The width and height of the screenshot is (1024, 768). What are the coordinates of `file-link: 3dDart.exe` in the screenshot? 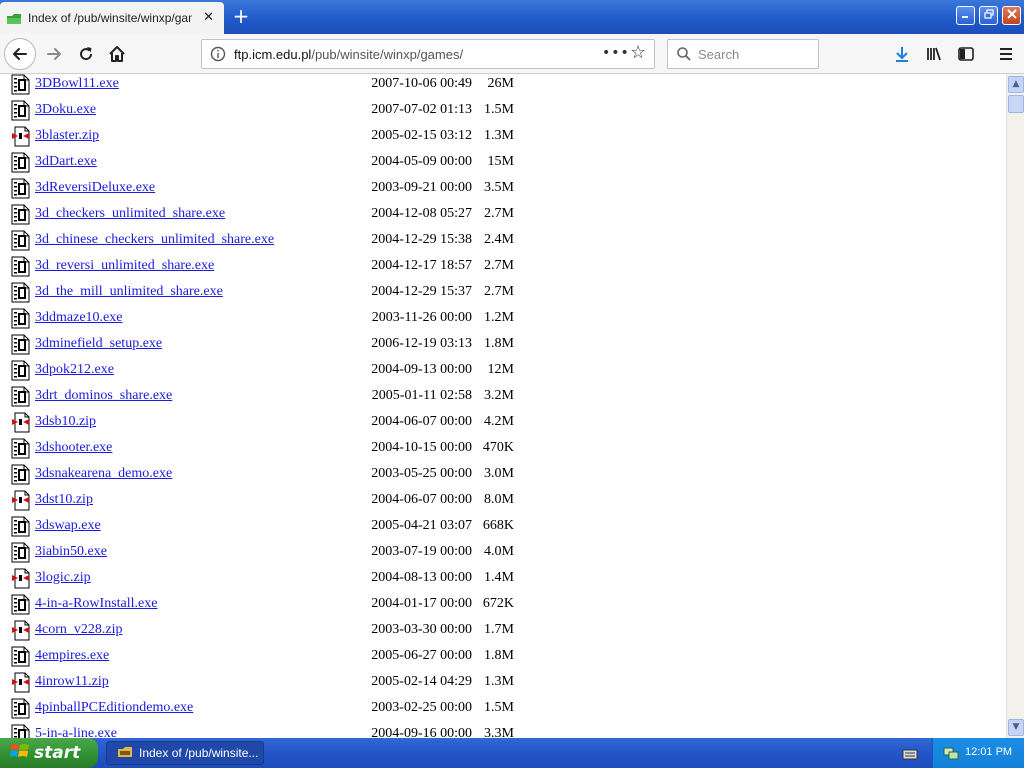 It's located at (66, 162).